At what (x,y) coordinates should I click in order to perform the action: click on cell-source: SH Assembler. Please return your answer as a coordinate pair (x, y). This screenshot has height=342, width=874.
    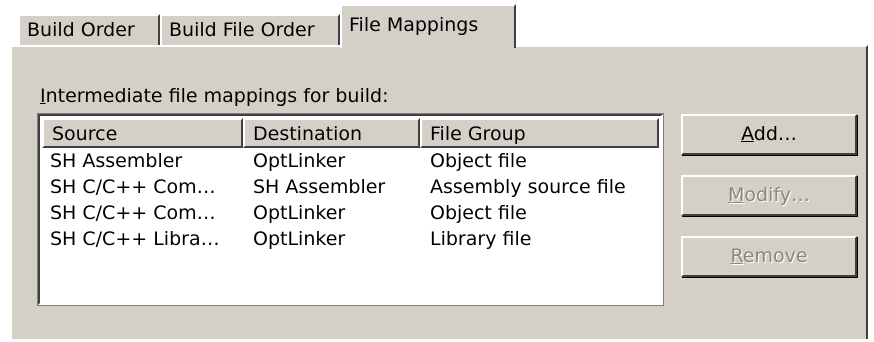
    Looking at the image, I should click on (116, 161).